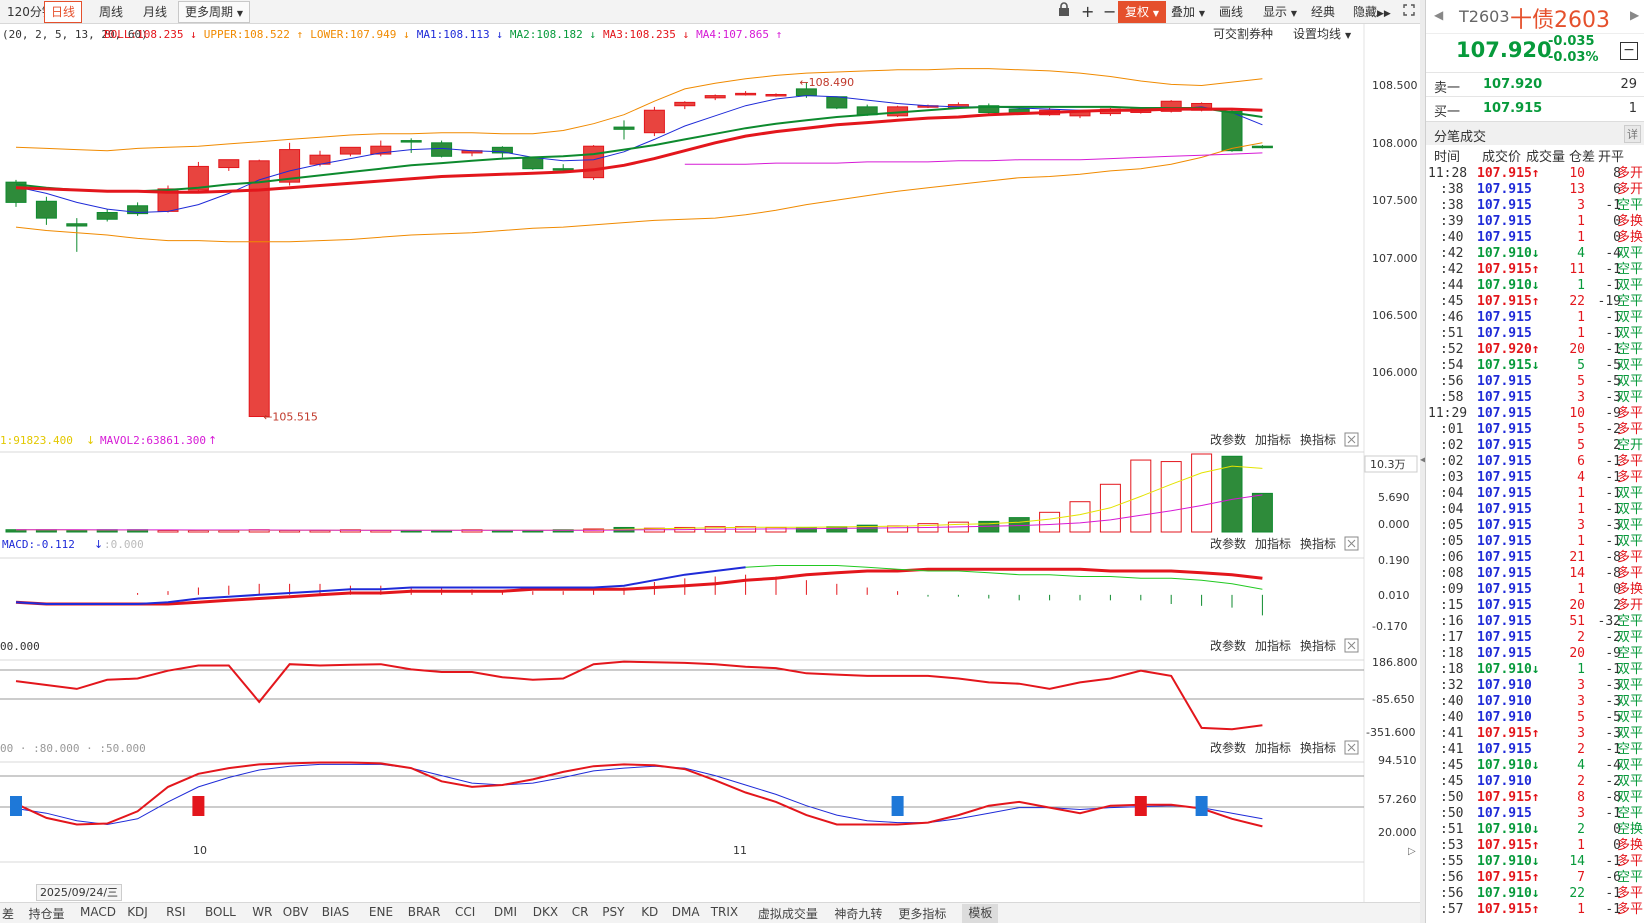 This screenshot has height=923, width=1644. I want to click on minimize-icon: −, so click(1629, 51).